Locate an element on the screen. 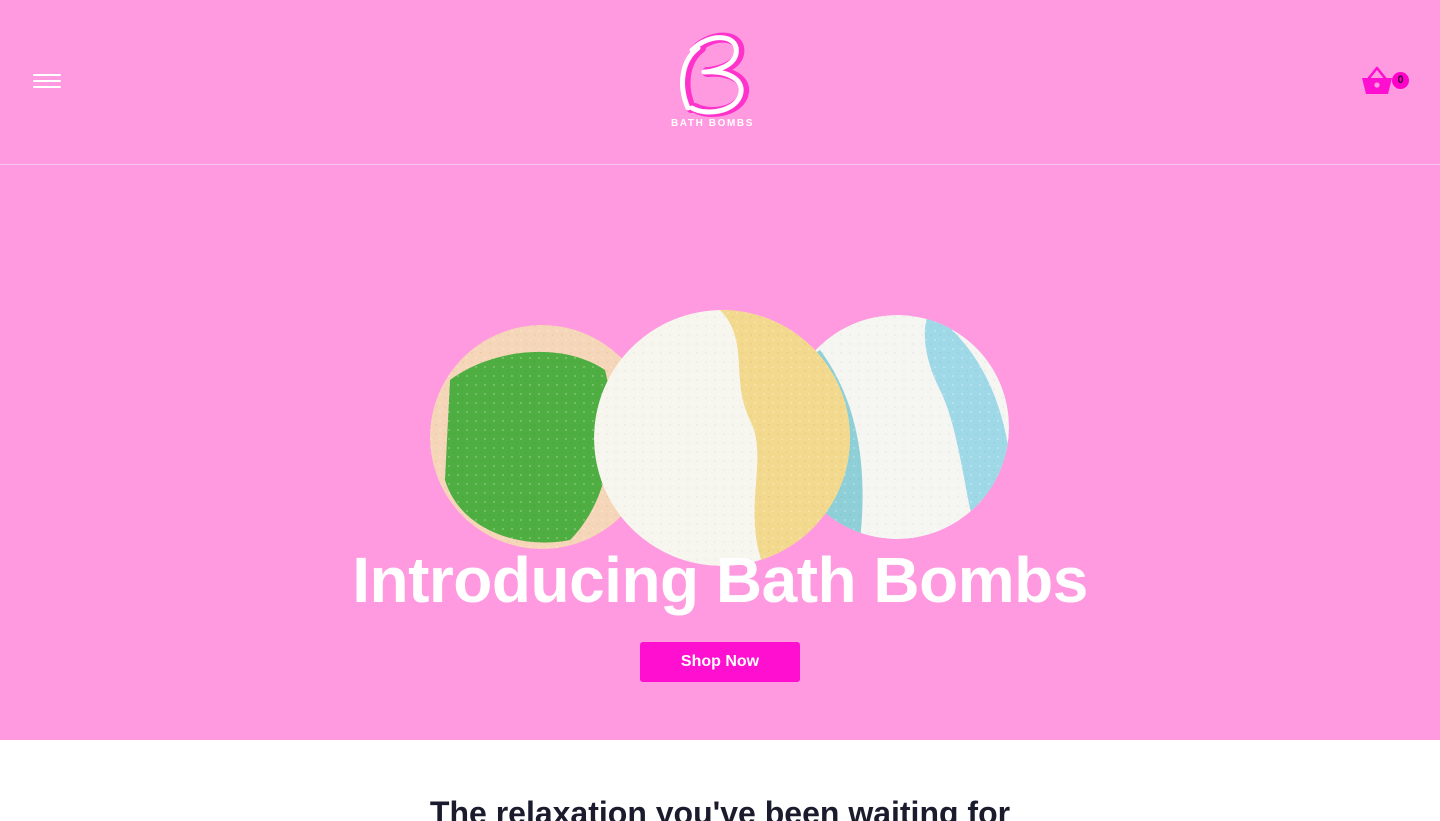 The image size is (1440, 821). bath-bombs-image is located at coordinates (719, 438).